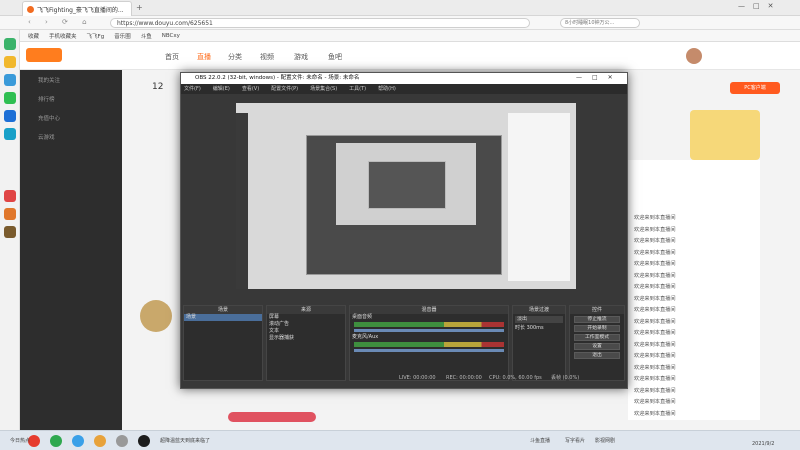  Describe the element at coordinates (235, 57) in the screenshot. I see `nav-item: 分类` at that location.